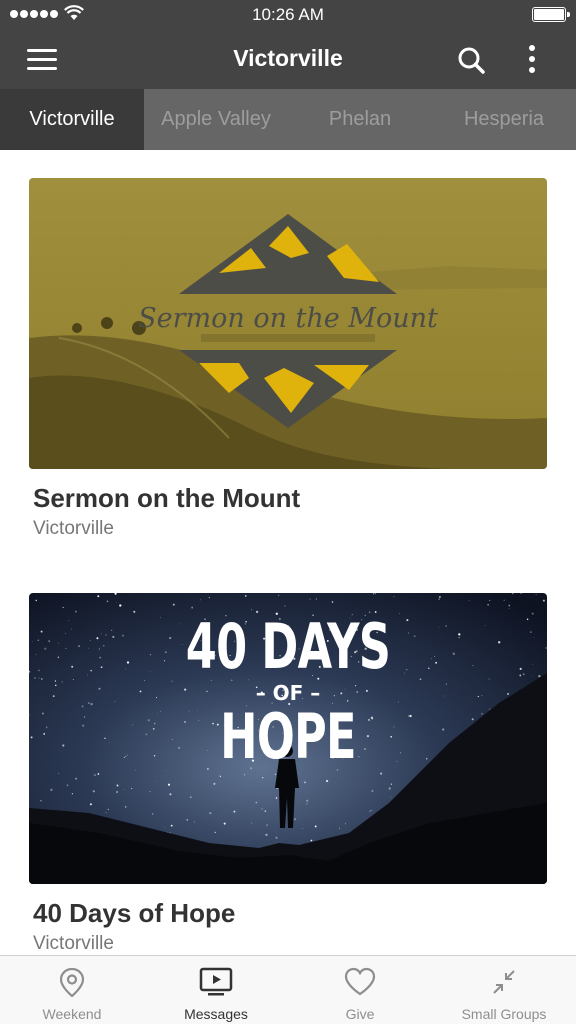  Describe the element at coordinates (73, 528) in the screenshot. I see `series-campus: Victorville` at that location.